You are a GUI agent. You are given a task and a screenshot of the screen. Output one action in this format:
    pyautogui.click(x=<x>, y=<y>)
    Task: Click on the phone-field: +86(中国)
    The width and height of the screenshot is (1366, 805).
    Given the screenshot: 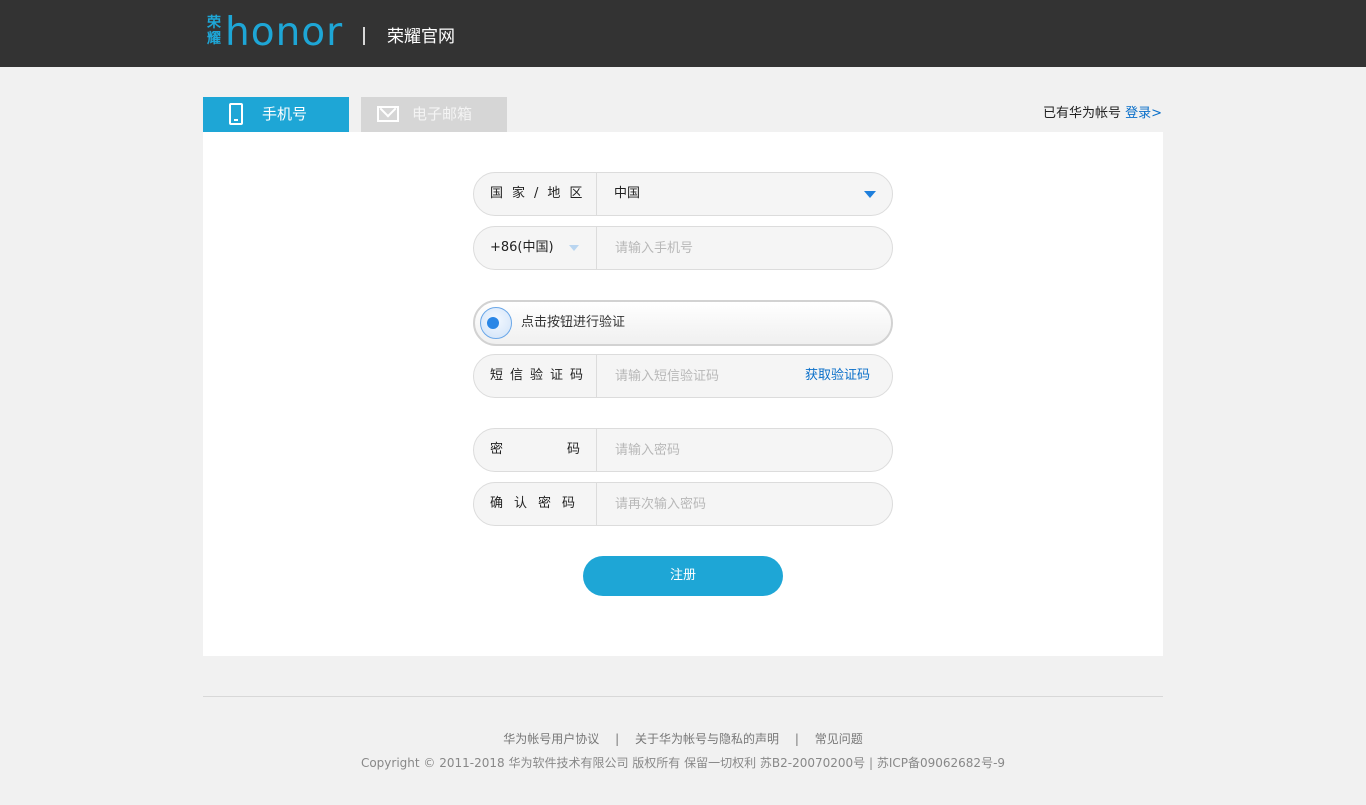 What is the action you would take?
    pyautogui.click(x=683, y=248)
    